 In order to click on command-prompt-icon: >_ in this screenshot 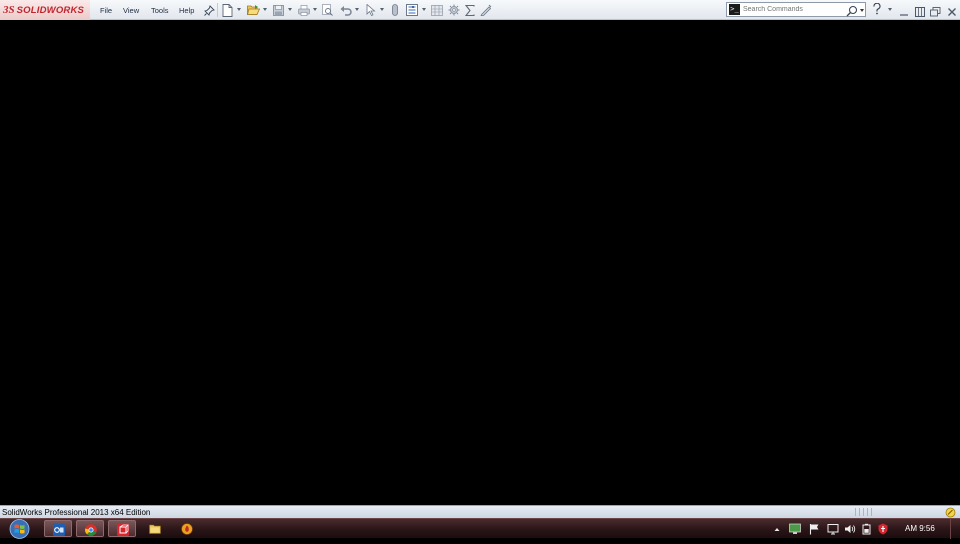, I will do `click(734, 9)`.